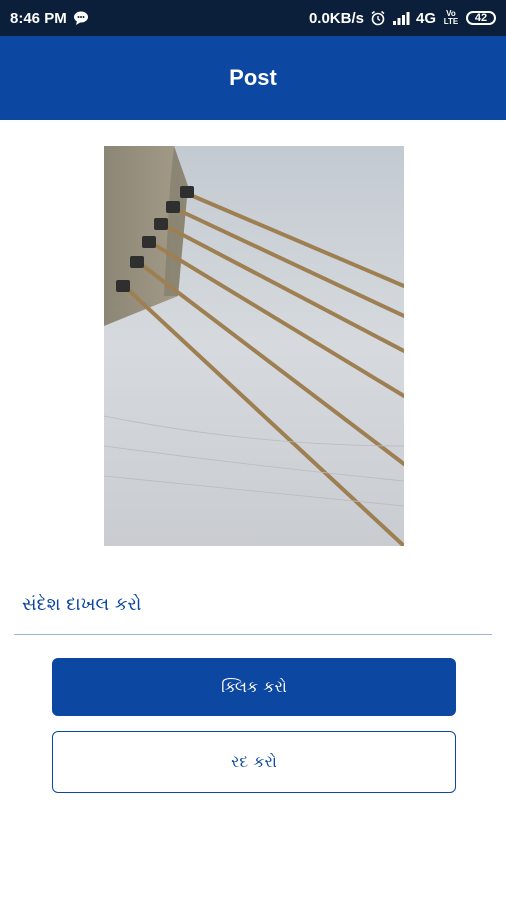  Describe the element at coordinates (38, 18) in the screenshot. I see `status-time: 8:46 PM` at that location.